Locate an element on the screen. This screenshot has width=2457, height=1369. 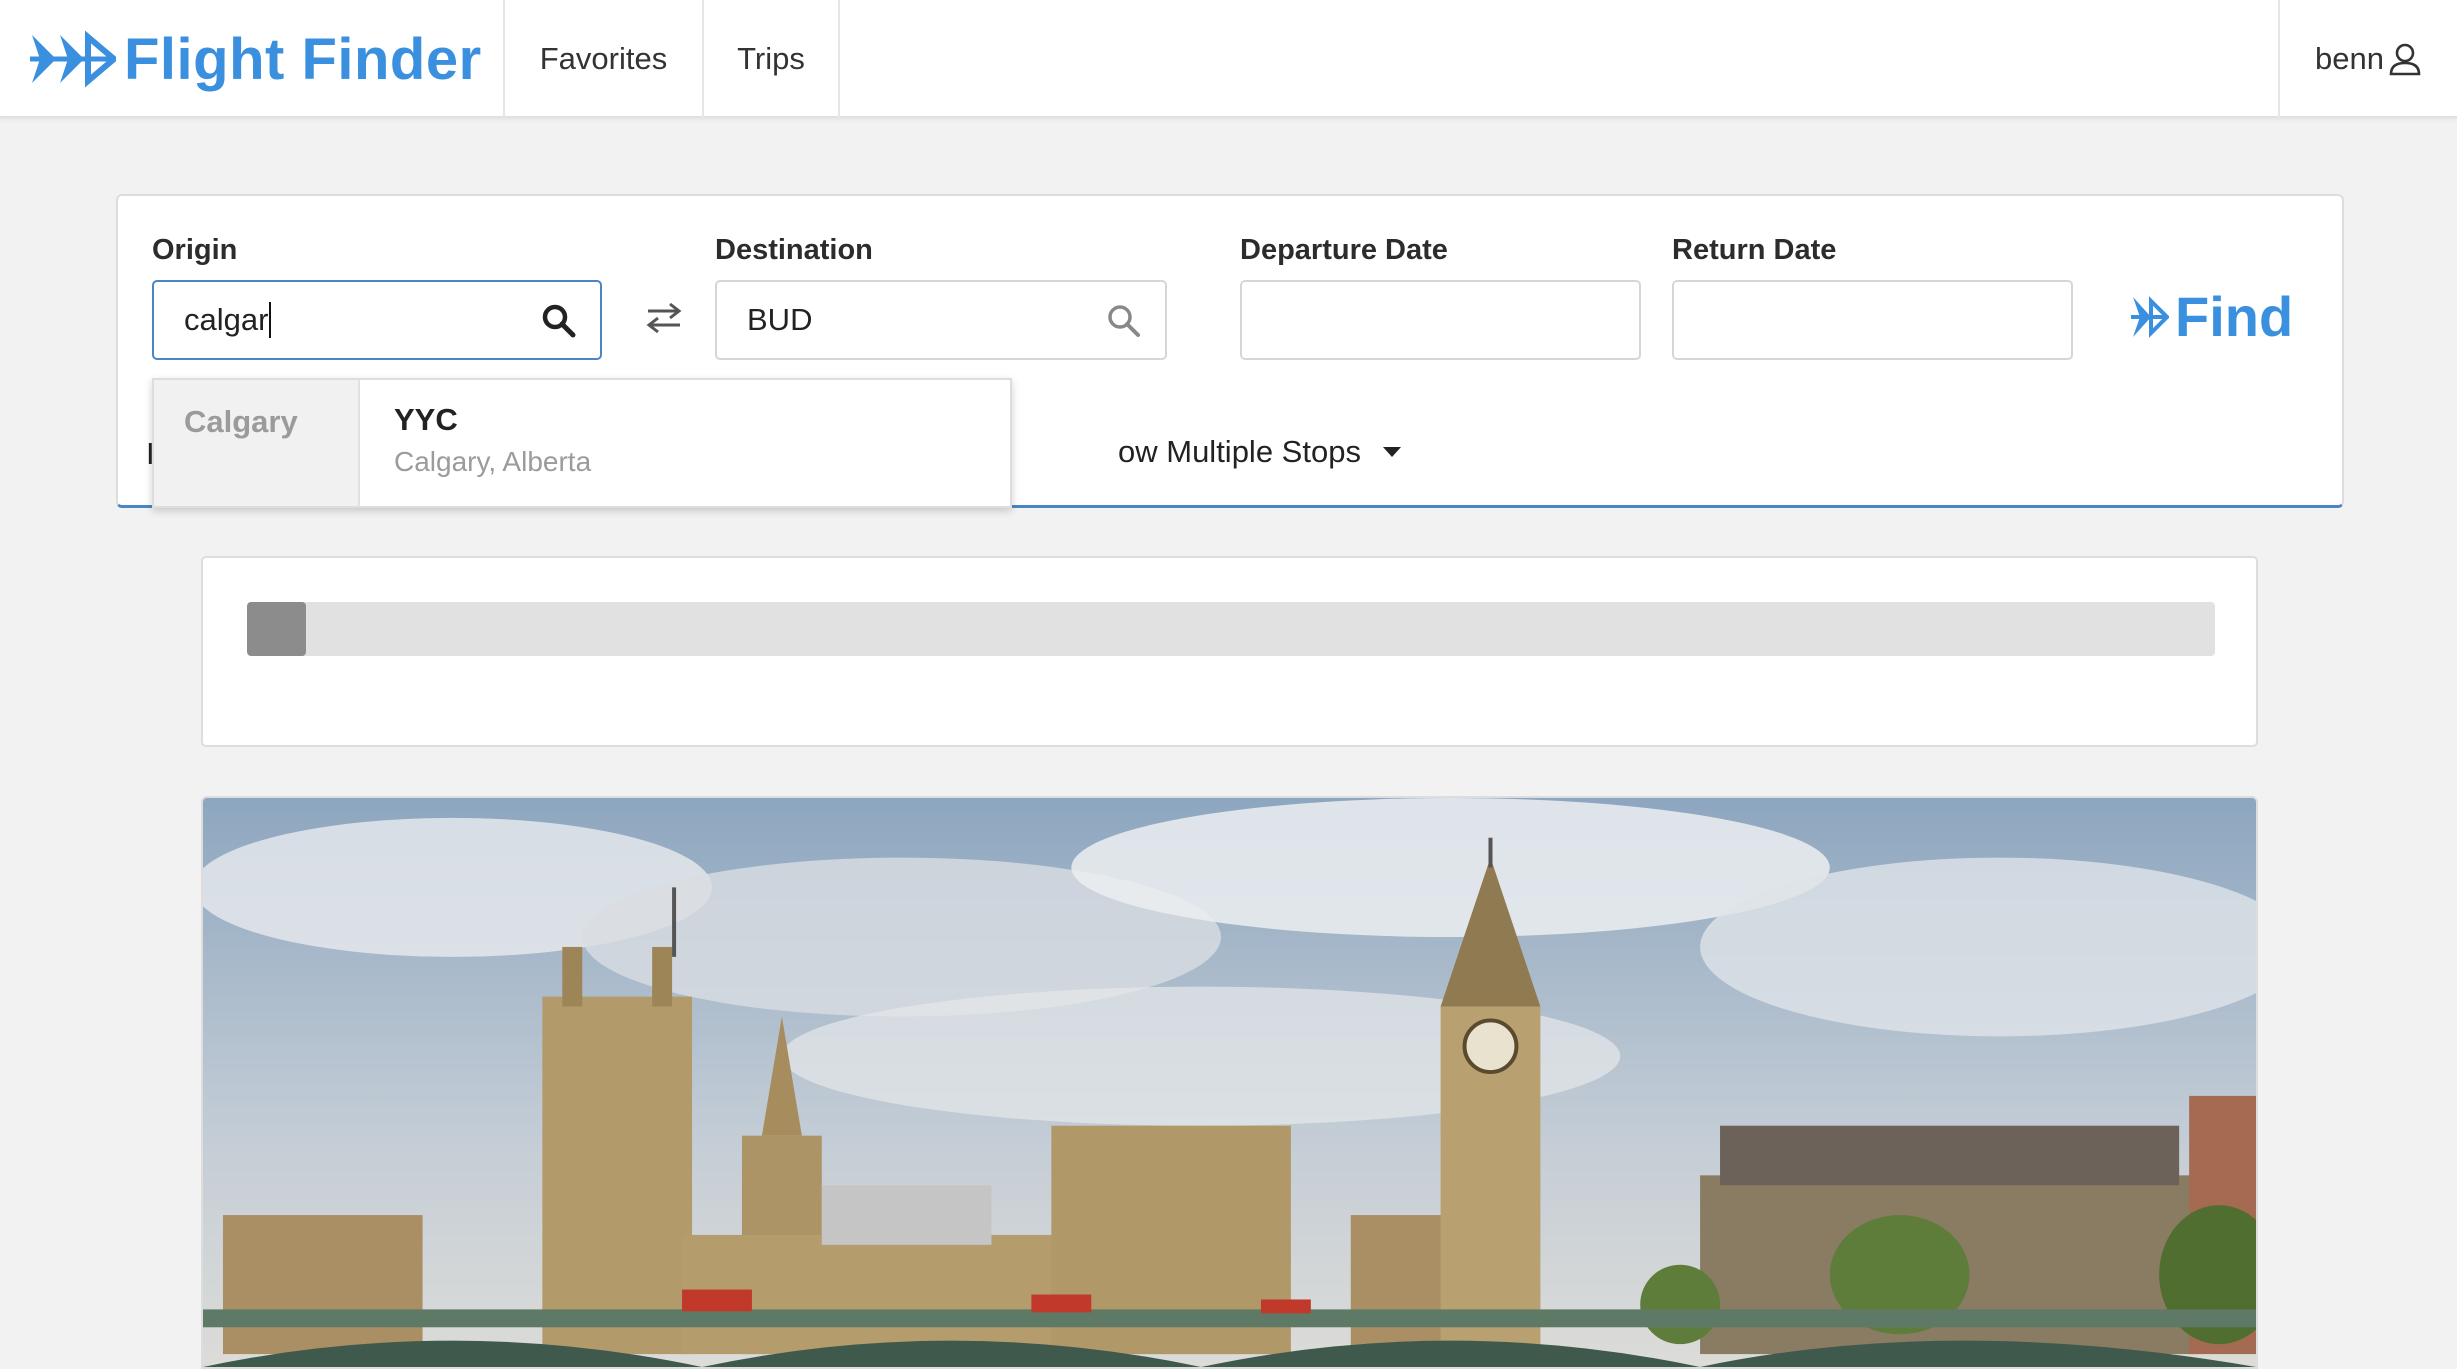
origin-autocomplete-dropdown: Calgary YYC Calgary, Alberta is located at coordinates (582, 443).